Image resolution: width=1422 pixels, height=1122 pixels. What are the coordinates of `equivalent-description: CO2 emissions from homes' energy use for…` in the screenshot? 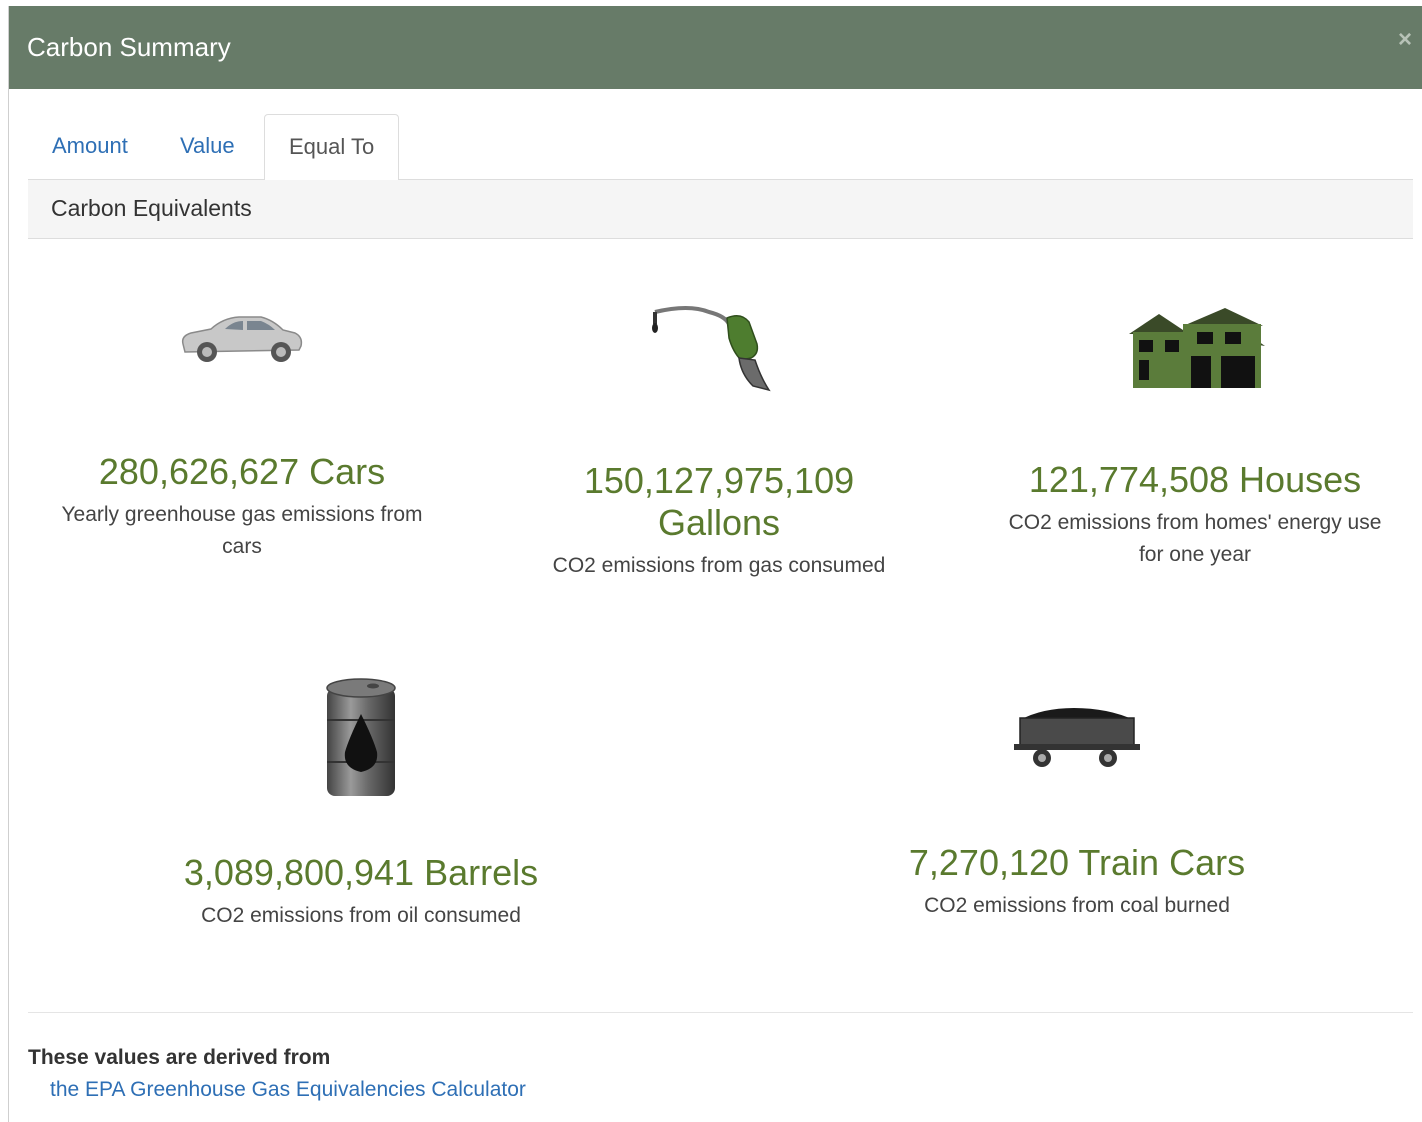 It's located at (1195, 538).